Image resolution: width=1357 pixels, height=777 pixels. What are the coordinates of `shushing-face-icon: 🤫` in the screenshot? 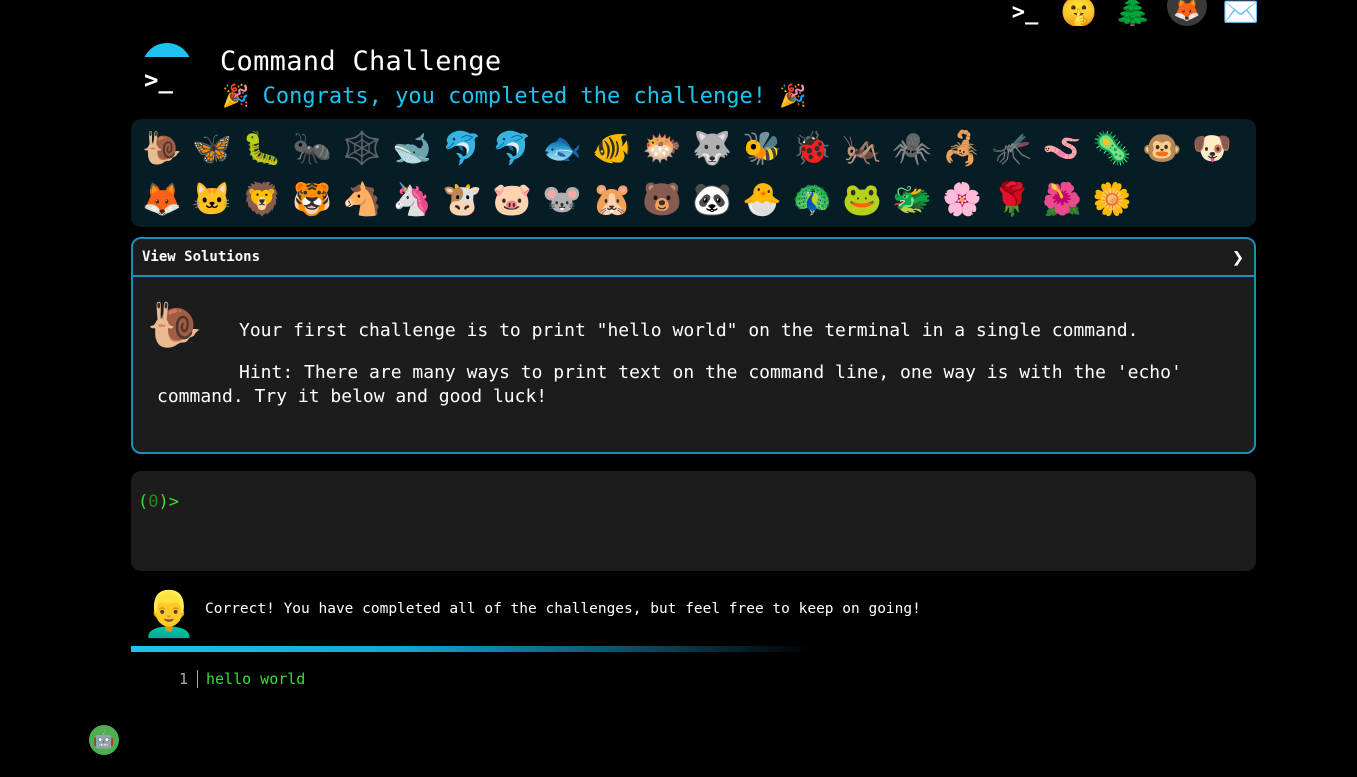 It's located at (1079, 13).